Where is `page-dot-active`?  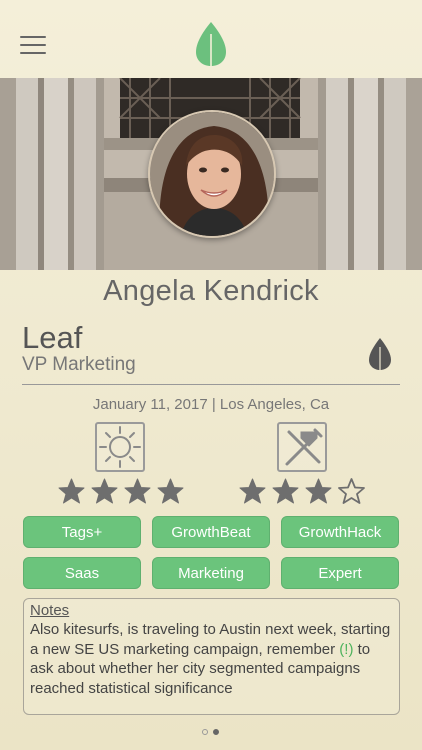 page-dot-active is located at coordinates (216, 732).